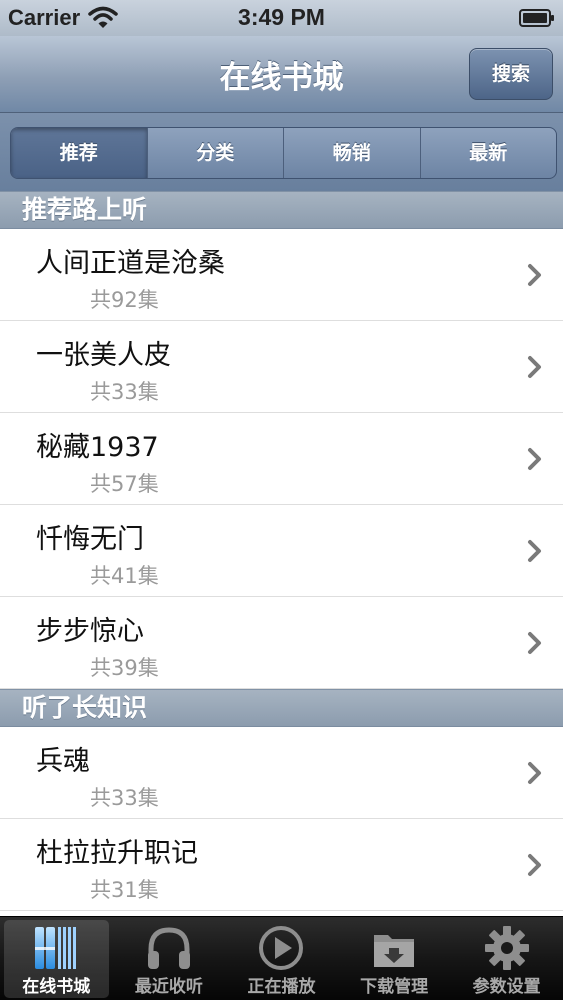  I want to click on category-segmented-control: 推荐 分类 畅销 最新, so click(283, 153).